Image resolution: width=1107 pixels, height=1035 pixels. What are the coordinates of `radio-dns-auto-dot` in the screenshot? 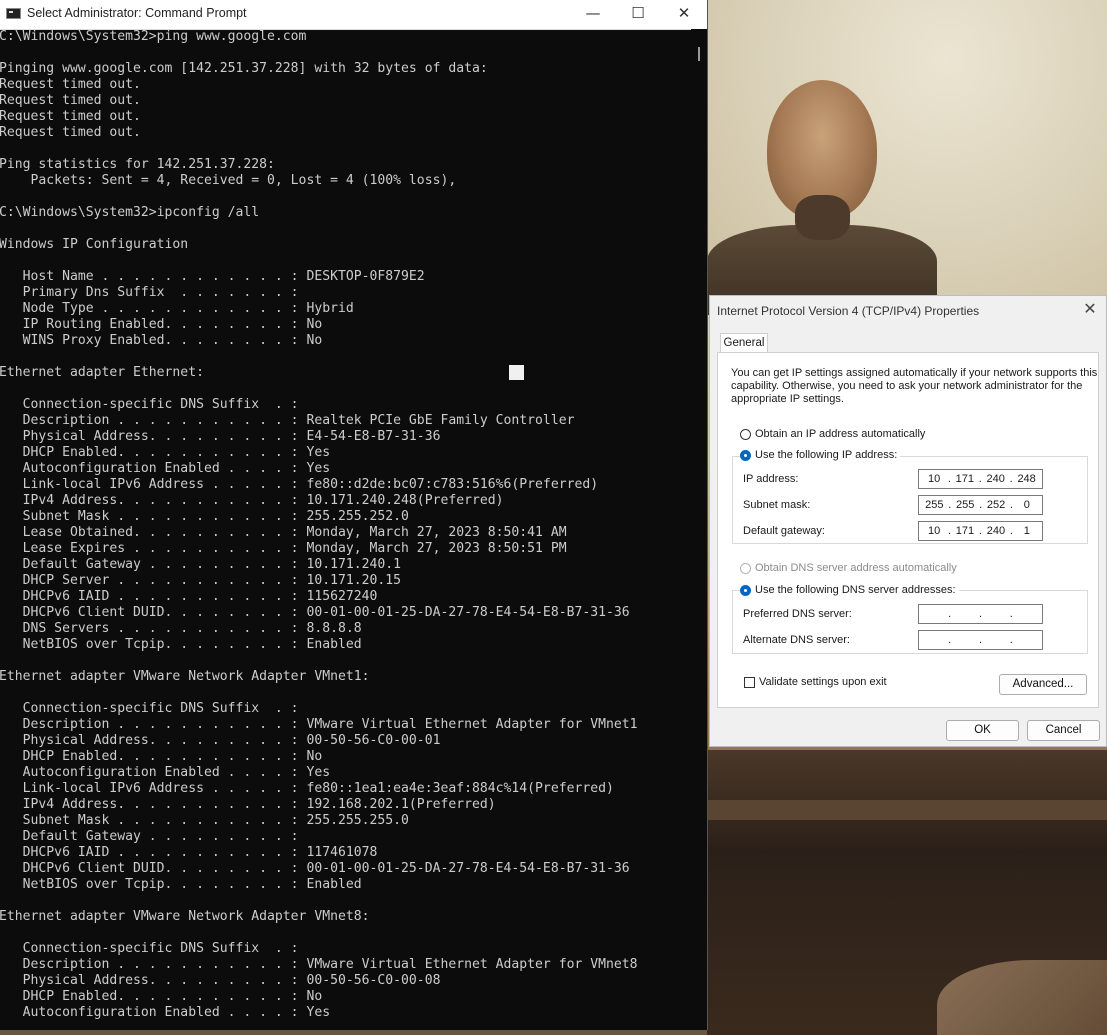 It's located at (745, 568).